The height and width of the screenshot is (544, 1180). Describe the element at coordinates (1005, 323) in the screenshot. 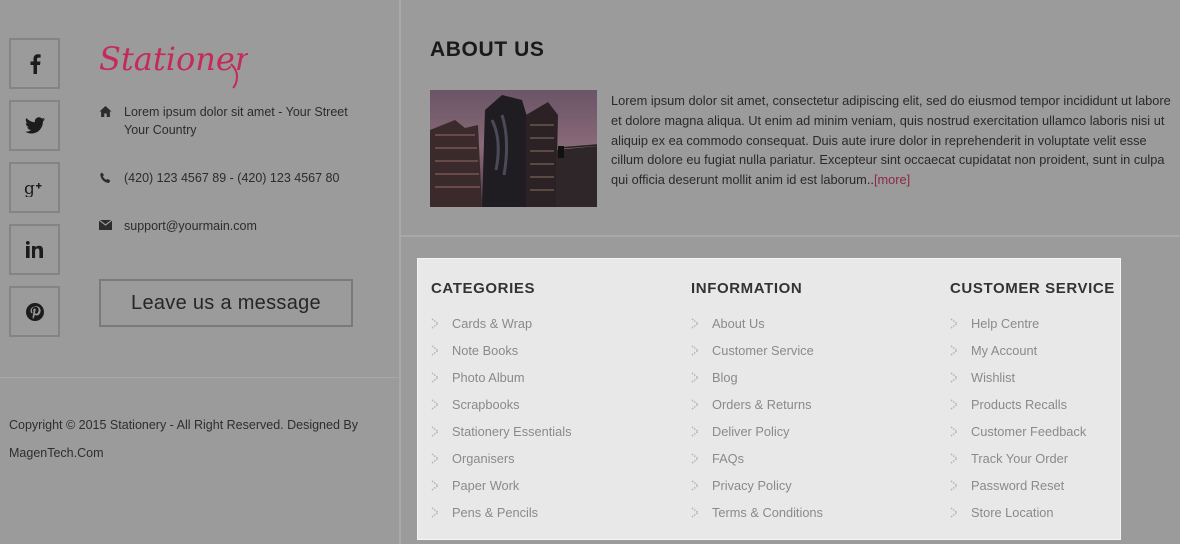

I see `link-label: Help Centre` at that location.